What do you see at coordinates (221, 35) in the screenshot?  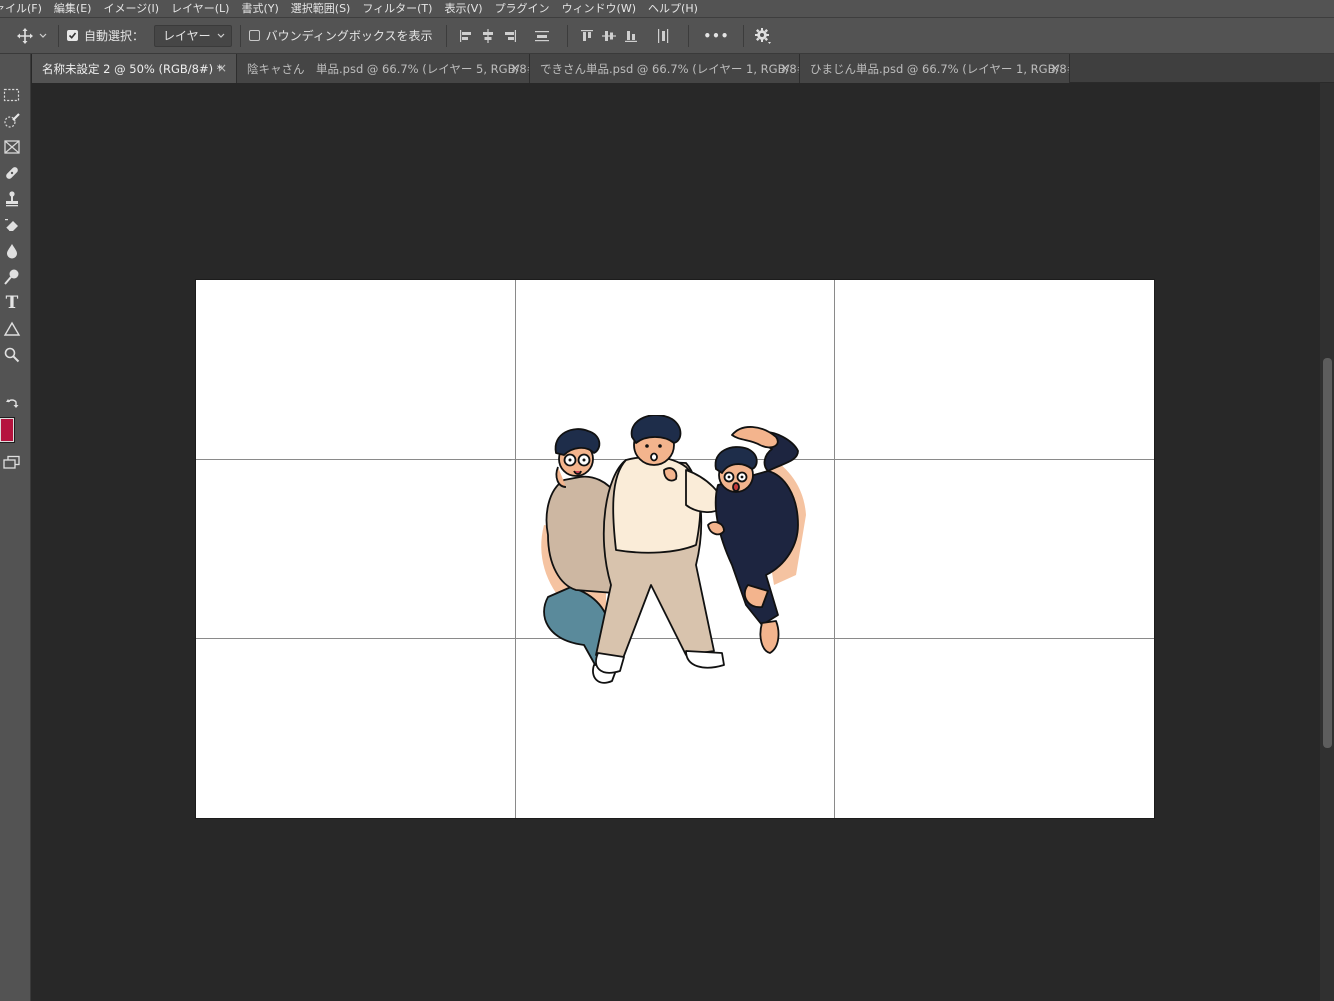 I see `chevron-down-icon` at bounding box center [221, 35].